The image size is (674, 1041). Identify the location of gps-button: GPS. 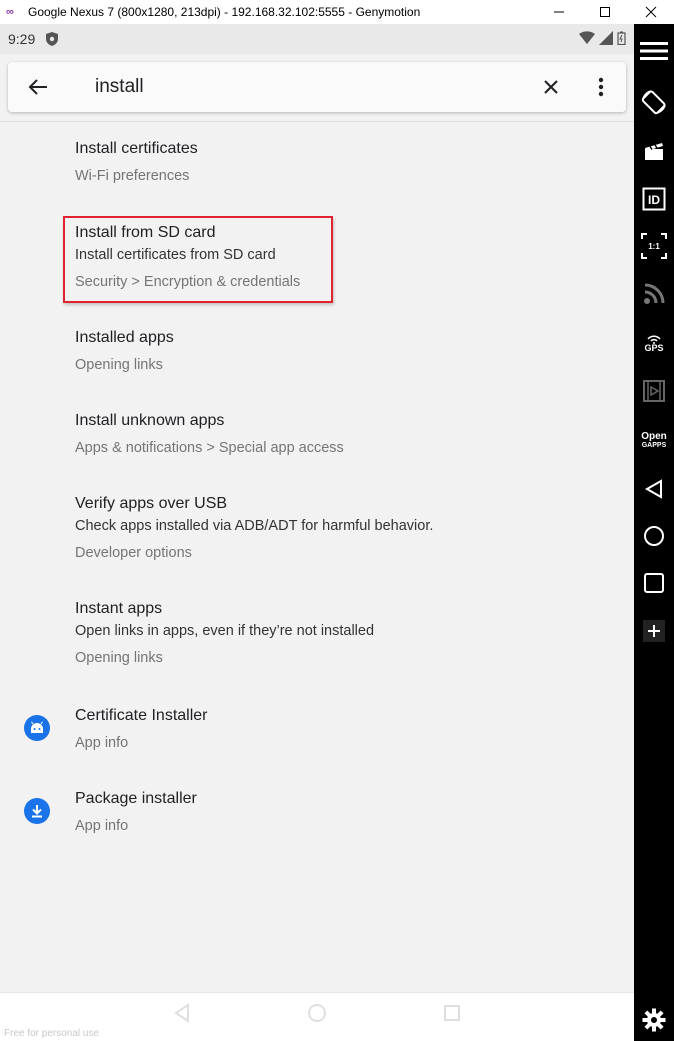
(654, 343).